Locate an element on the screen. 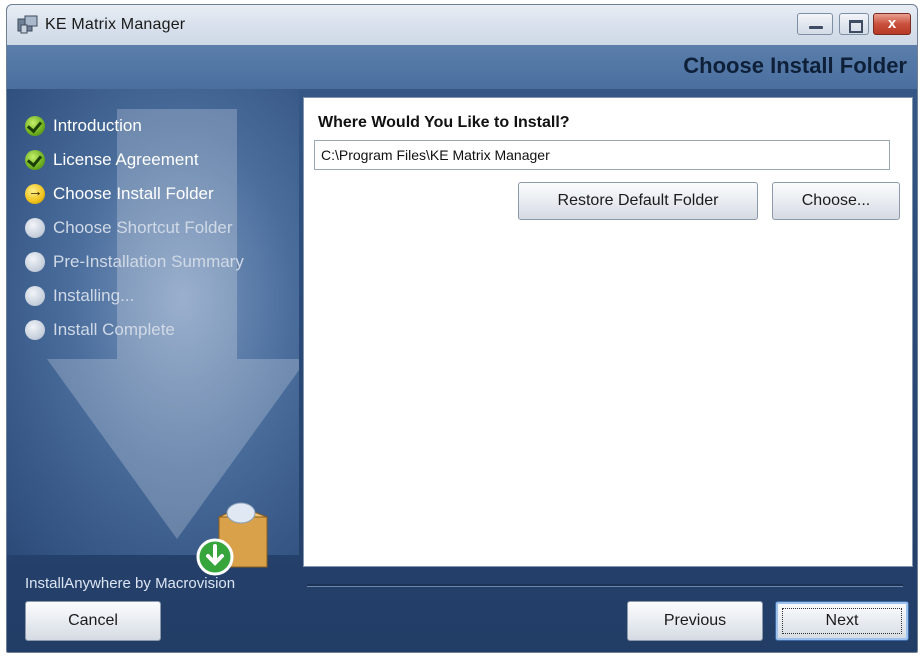  restore-default-folder-button: Restore Default Folder is located at coordinates (638, 201).